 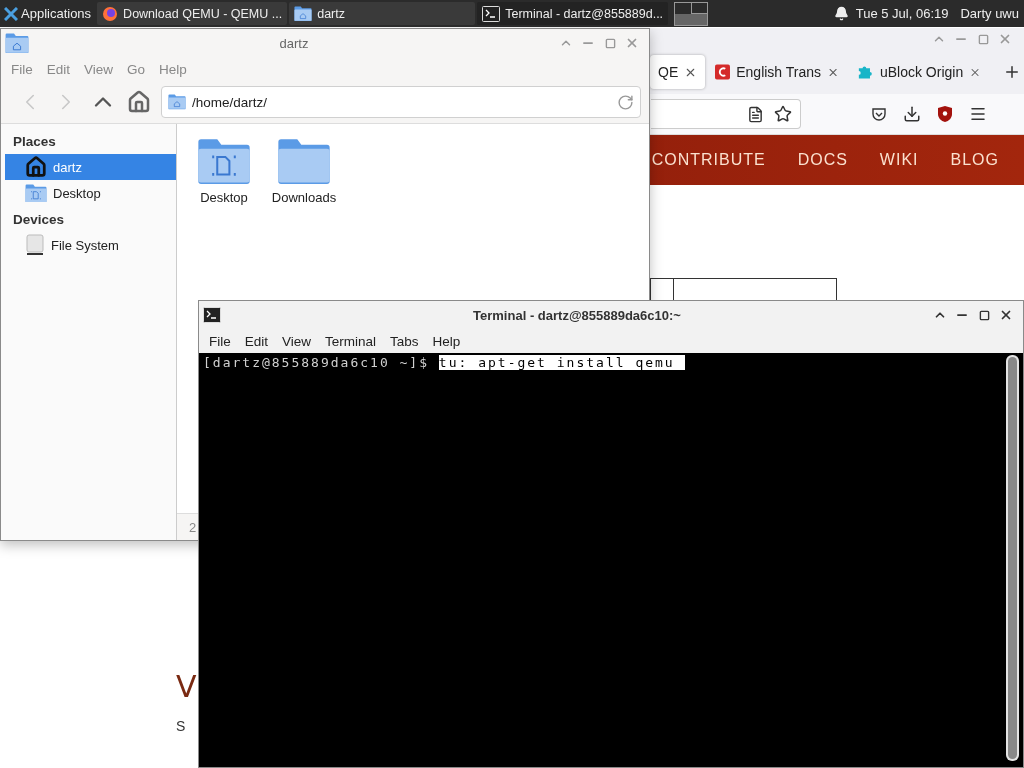 I want to click on sidebar-item: Desktop, so click(x=90, y=193).